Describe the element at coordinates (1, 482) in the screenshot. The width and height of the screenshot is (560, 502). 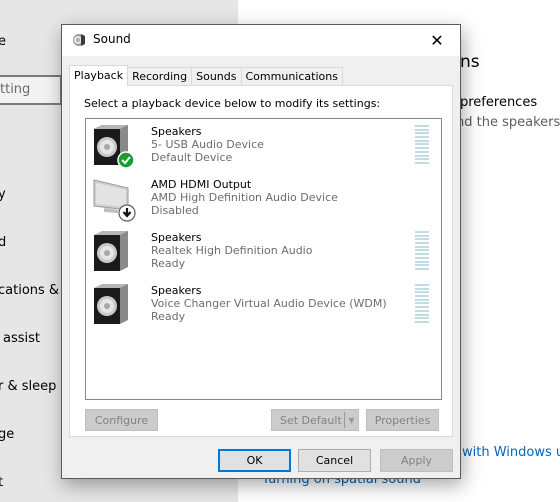
I see `sidebar-item: t` at that location.